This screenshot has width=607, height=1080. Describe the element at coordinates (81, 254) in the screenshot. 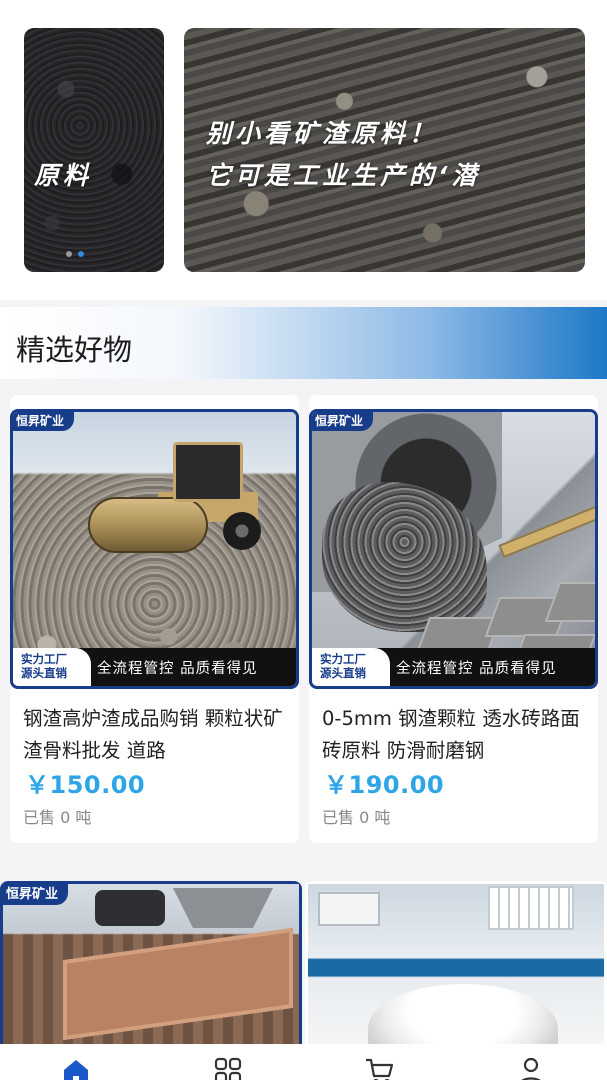

I see `carousel-dot-active` at that location.